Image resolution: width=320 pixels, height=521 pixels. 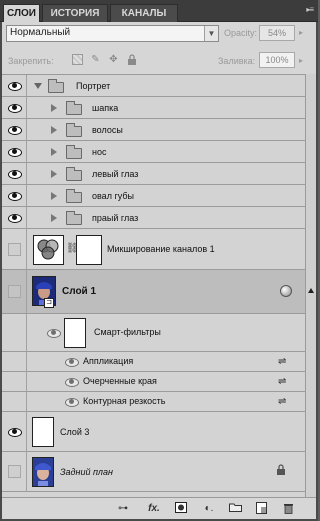 I want to click on opacity-label: Opacity:, so click(x=241, y=33).